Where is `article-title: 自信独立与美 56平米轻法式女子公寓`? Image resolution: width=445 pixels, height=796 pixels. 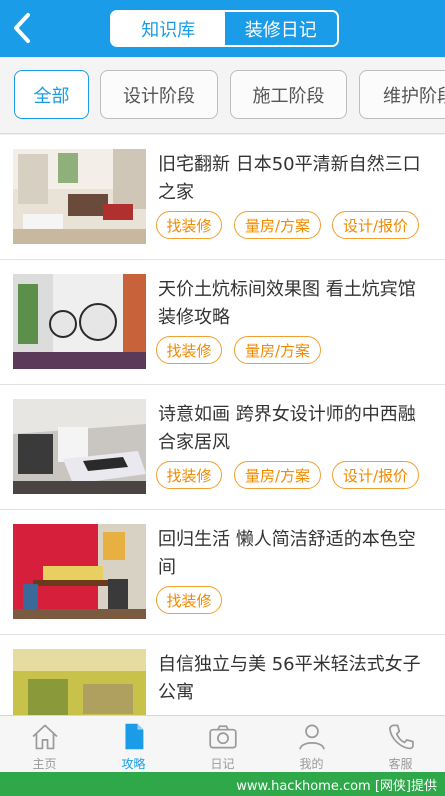
article-title: 自信独立与美 56平米轻法式女子公寓 is located at coordinates (289, 678).